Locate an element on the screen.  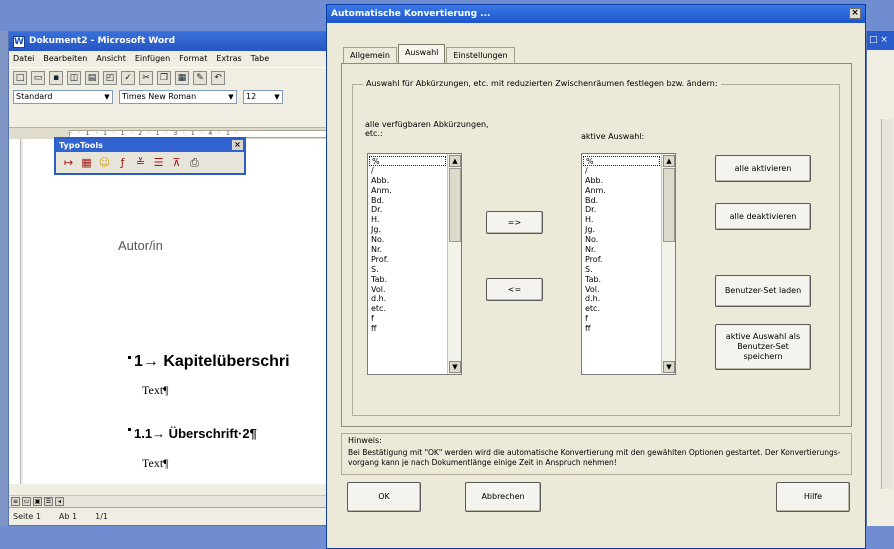
menu-bearbeiten: Bearbeiten is located at coordinates (65, 59).